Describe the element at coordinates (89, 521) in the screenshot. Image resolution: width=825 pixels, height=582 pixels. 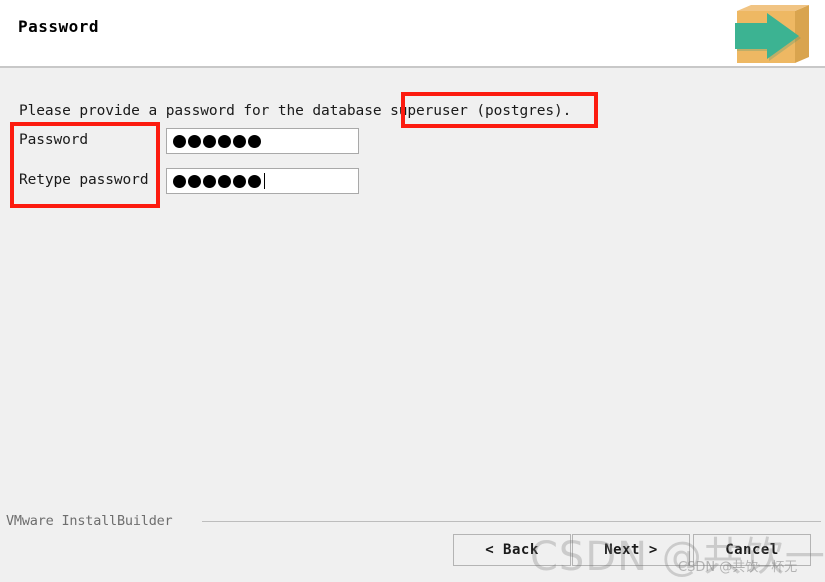
I see `installbuilder-brand-label: VMware InstallBuilder` at that location.